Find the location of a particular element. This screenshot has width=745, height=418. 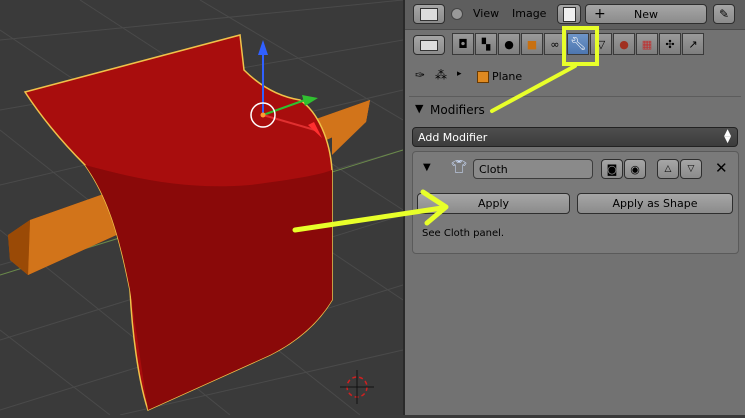

annotation-arrow-to-apply is located at coordinates (370, 211).